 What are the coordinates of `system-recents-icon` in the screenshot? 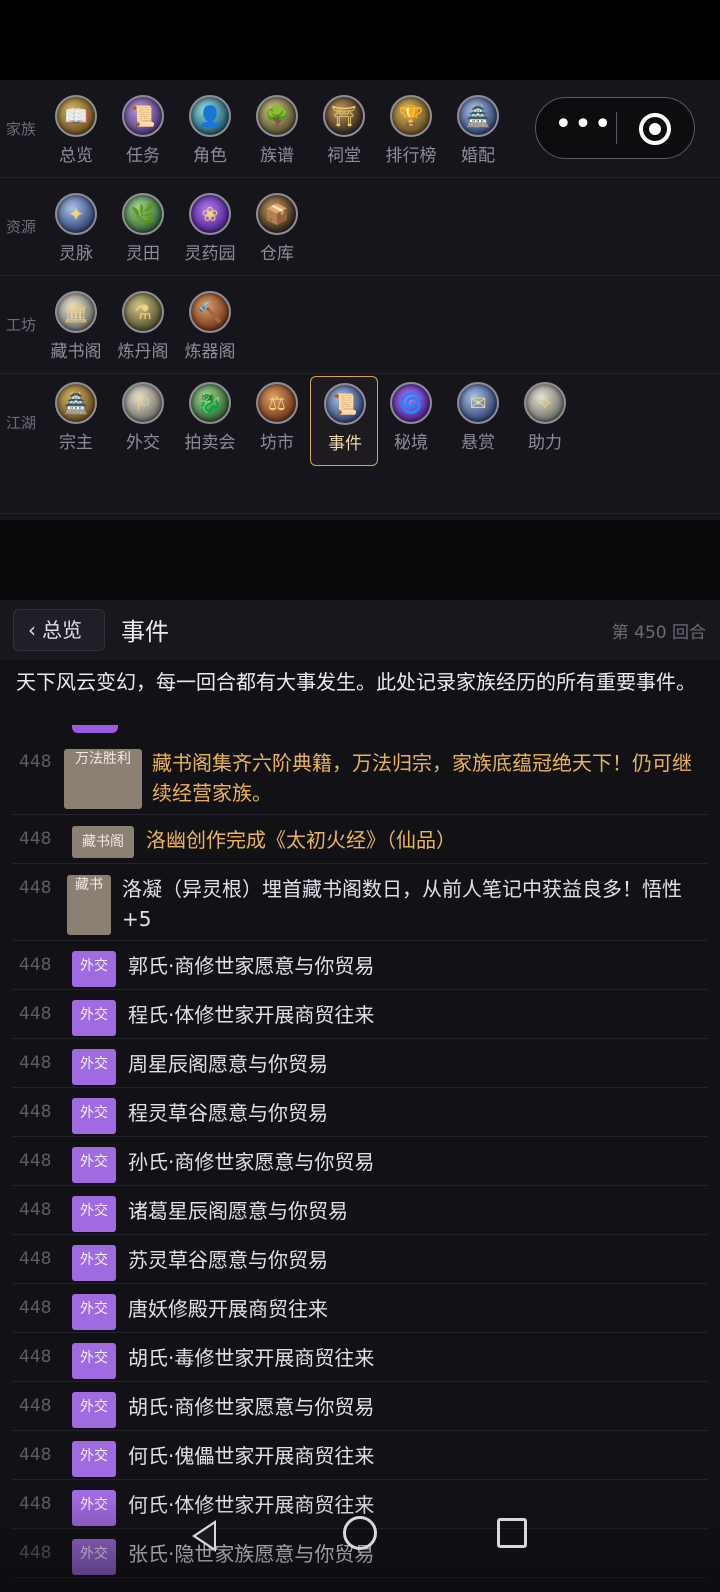 It's located at (512, 1533).